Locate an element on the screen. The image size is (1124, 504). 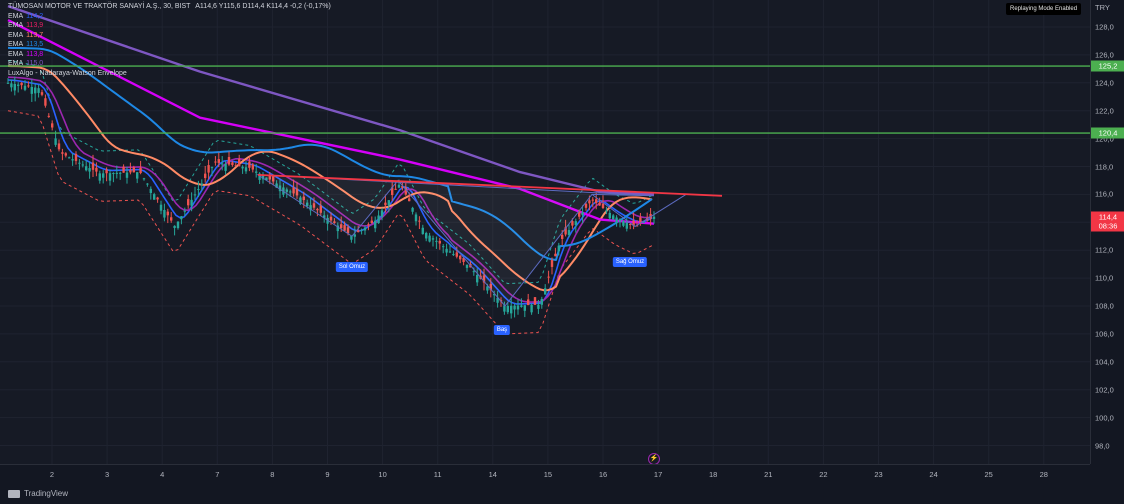
time-tick-label: 15 is located at coordinates (548, 474).